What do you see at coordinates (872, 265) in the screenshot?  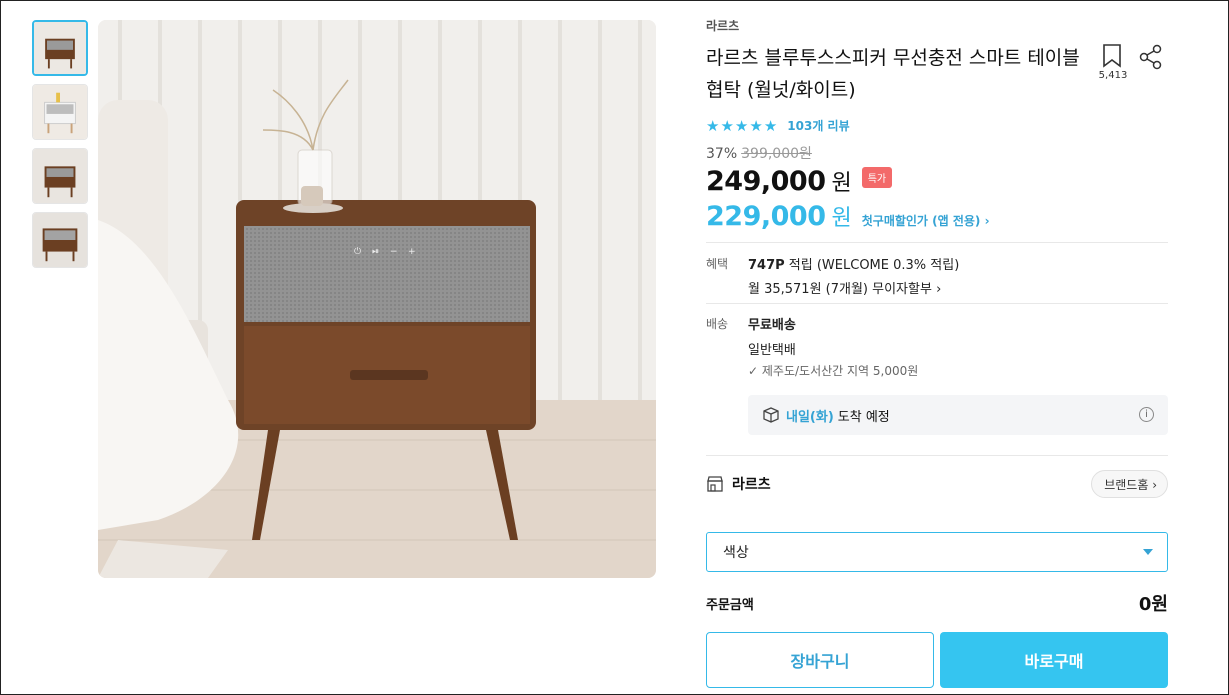 I see `points-description: 적립 (WELCOME 0.3% 적립)` at bounding box center [872, 265].